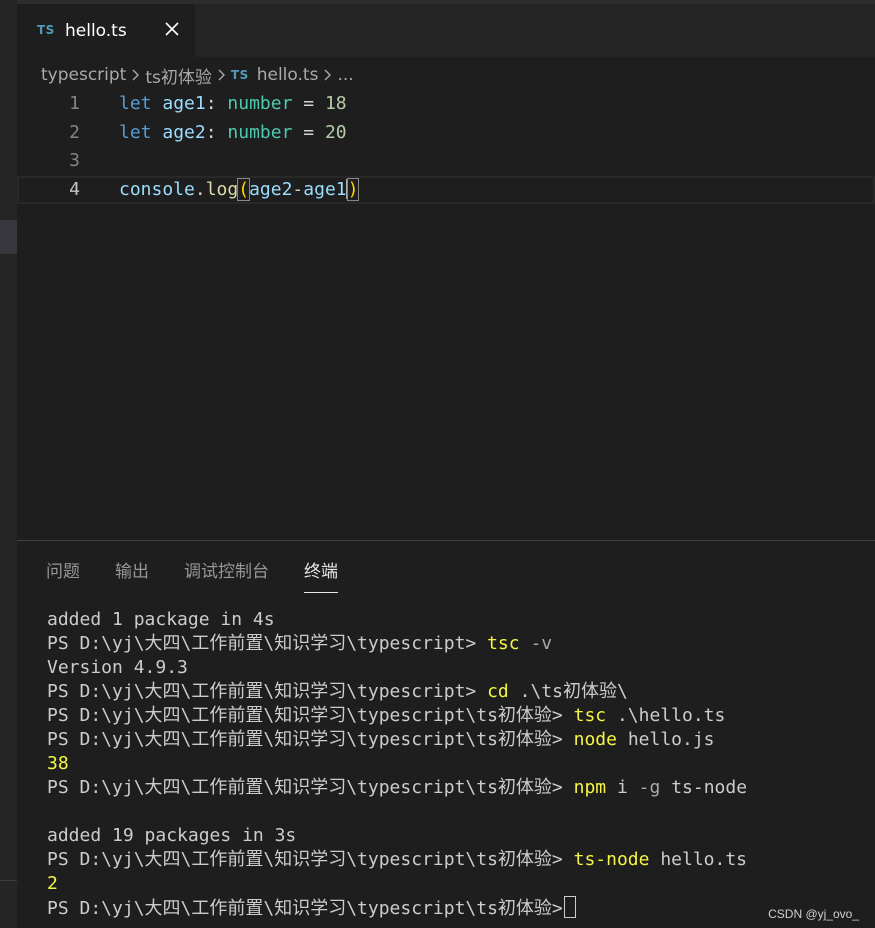 Image resolution: width=875 pixels, height=928 pixels. I want to click on variable-token: console, so click(157, 189).